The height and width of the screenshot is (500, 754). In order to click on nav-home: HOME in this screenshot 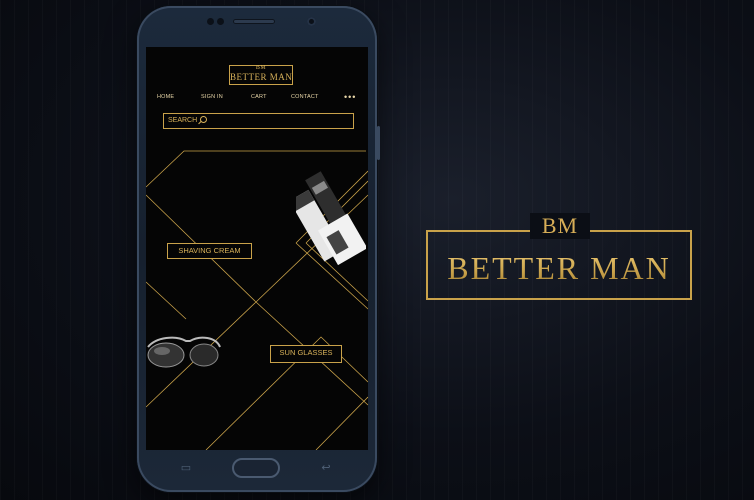, I will do `click(165, 97)`.